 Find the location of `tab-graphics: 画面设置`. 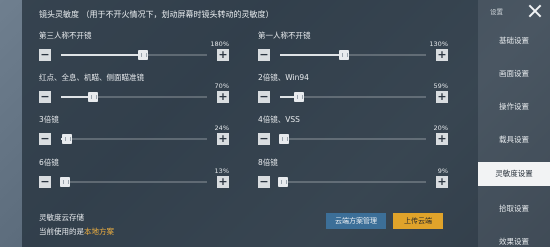

tab-graphics: 画面设置 is located at coordinates (514, 74).